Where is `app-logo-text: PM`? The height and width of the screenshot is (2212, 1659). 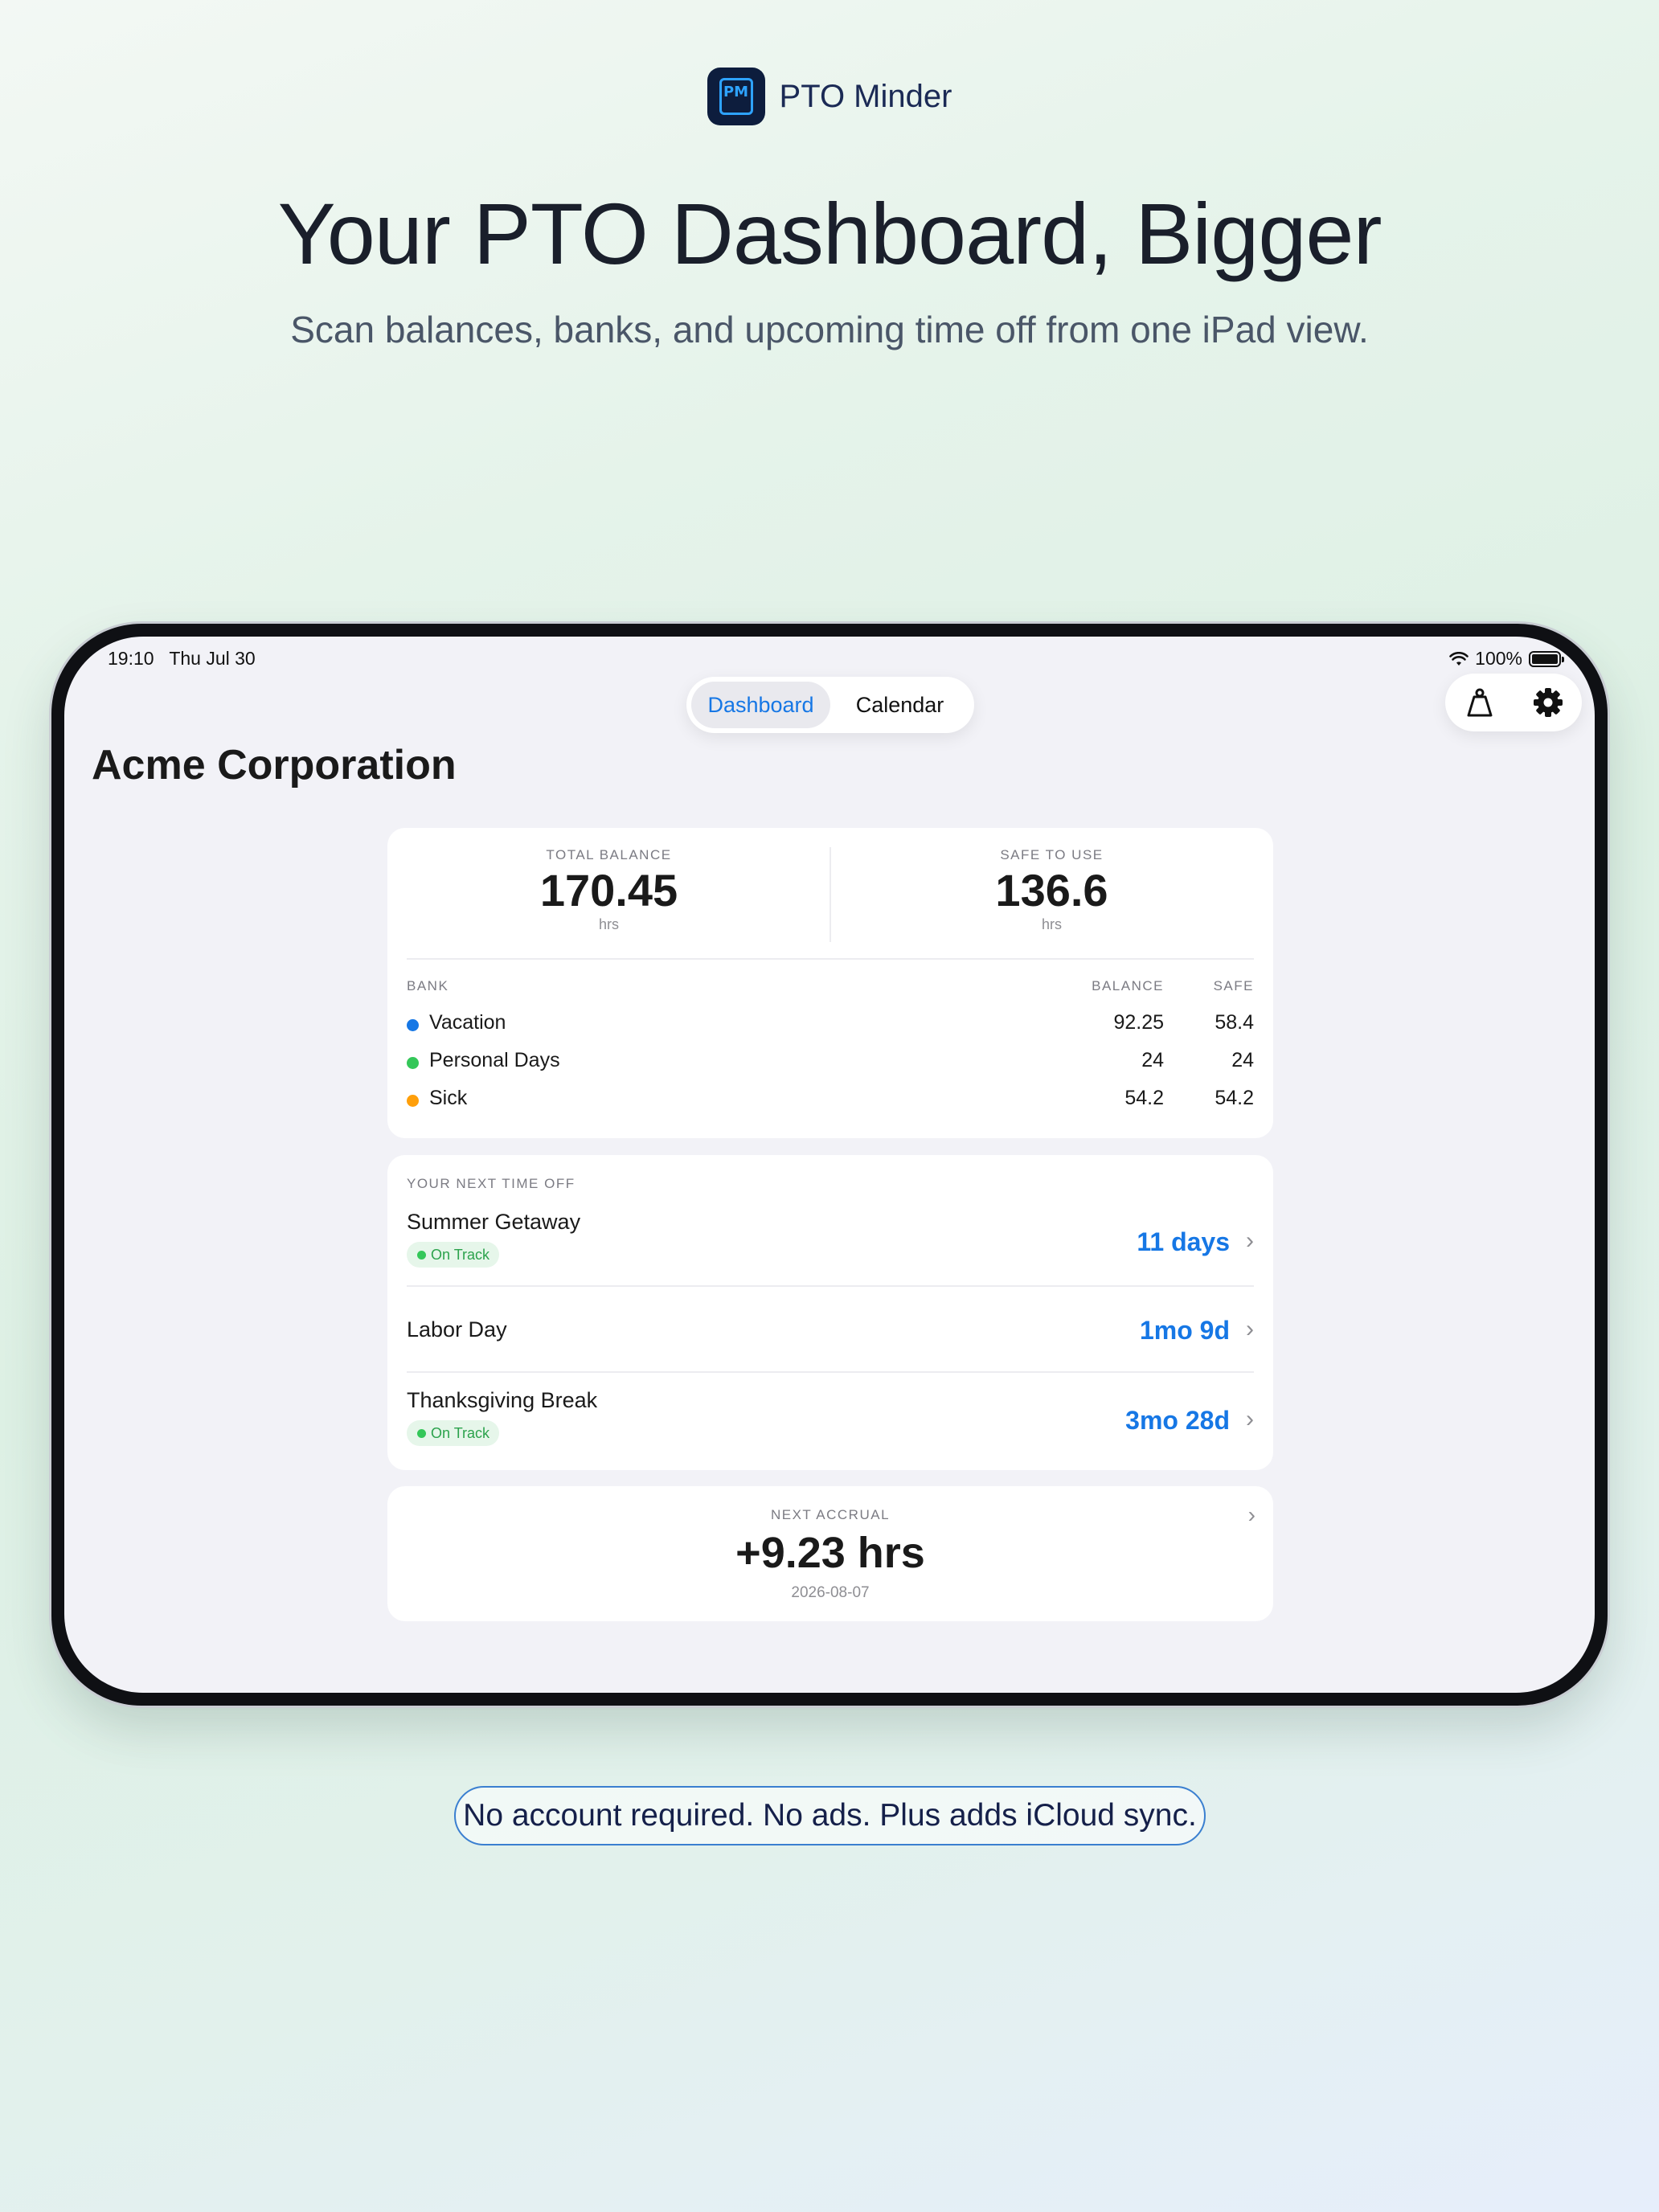 app-logo-text: PM is located at coordinates (736, 96).